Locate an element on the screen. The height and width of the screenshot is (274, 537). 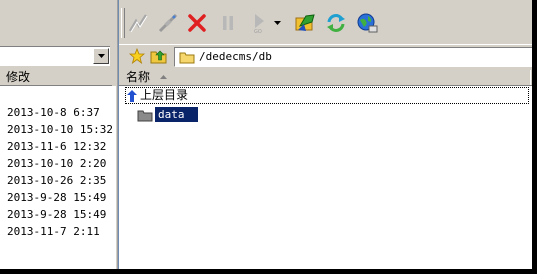
folder-up-icon is located at coordinates (158, 57).